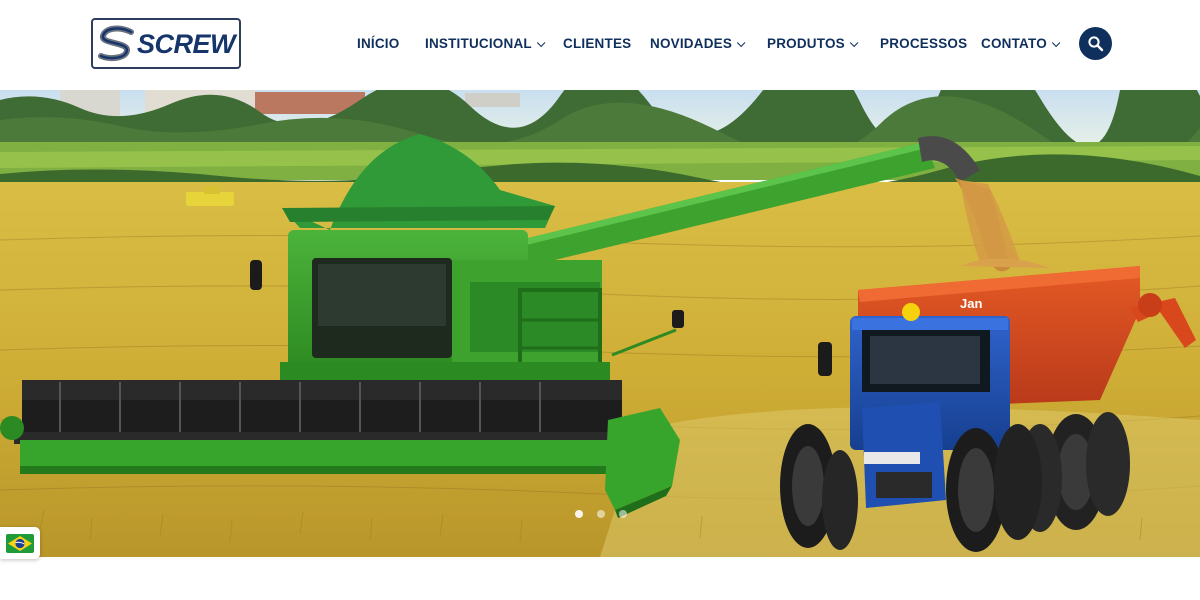 This screenshot has height=600, width=1200. I want to click on search-button, so click(1095, 43).